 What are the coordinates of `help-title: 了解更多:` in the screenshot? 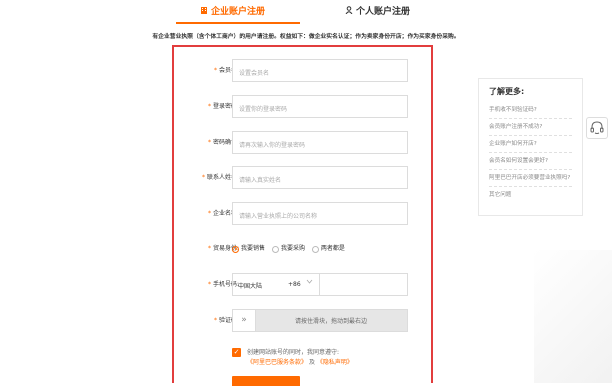 It's located at (507, 91).